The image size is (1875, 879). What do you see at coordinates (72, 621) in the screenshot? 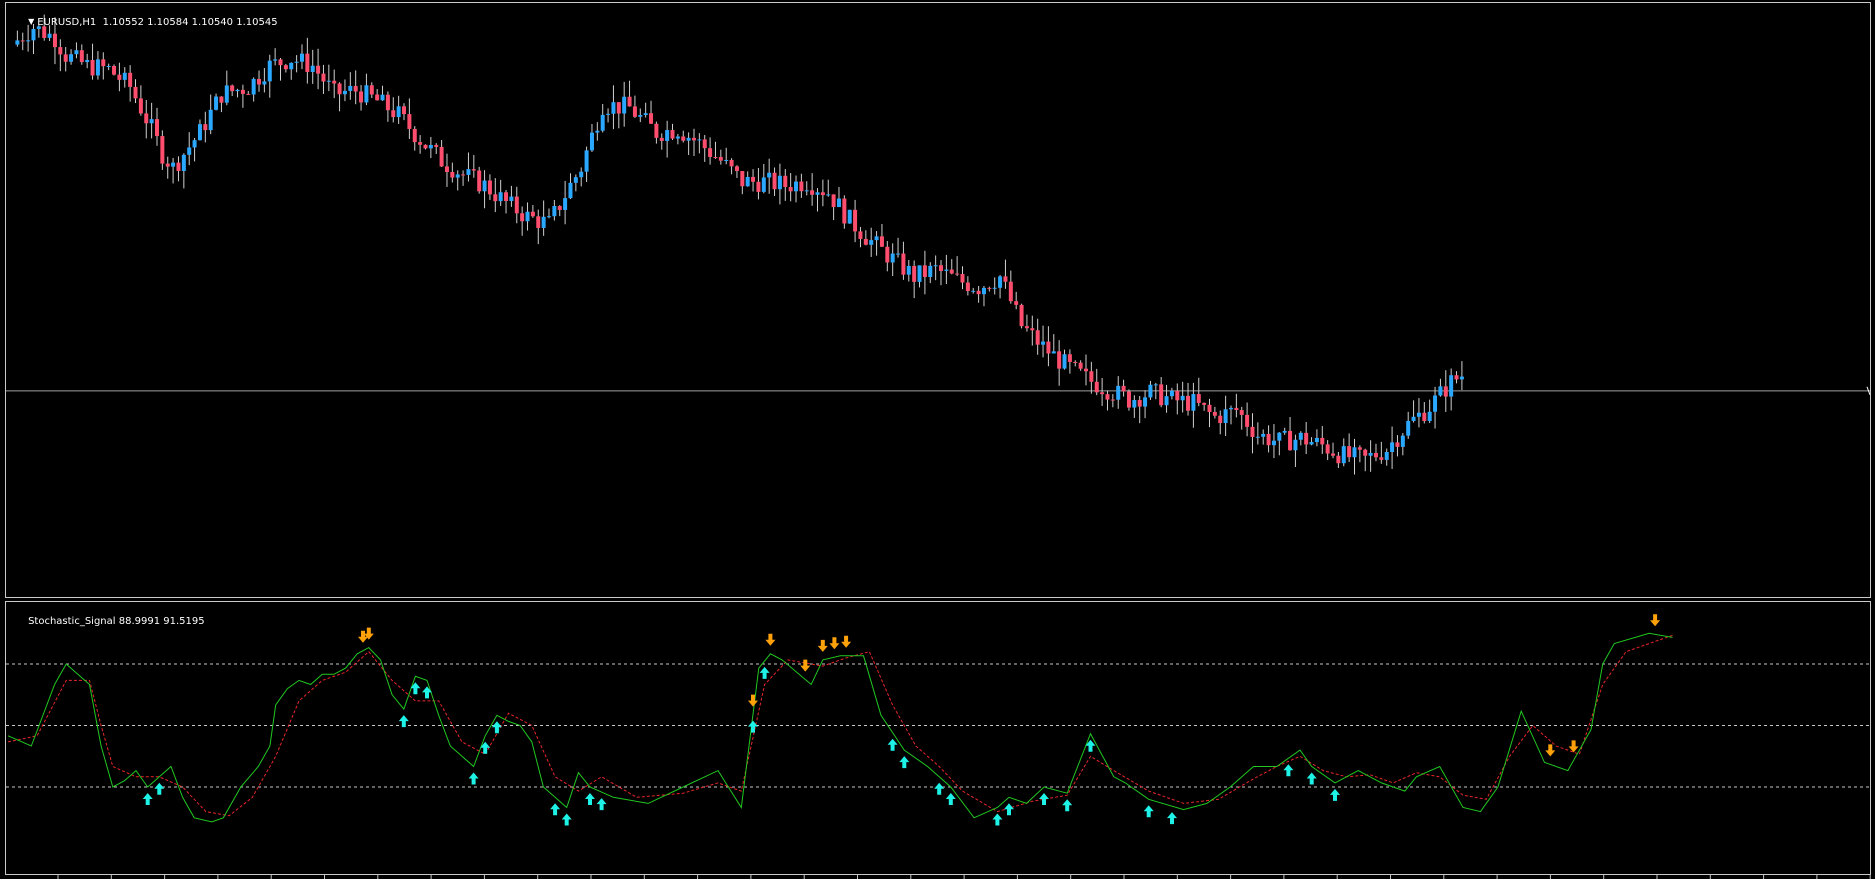
I see `indicator-name: Stochastic_Signal` at bounding box center [72, 621].